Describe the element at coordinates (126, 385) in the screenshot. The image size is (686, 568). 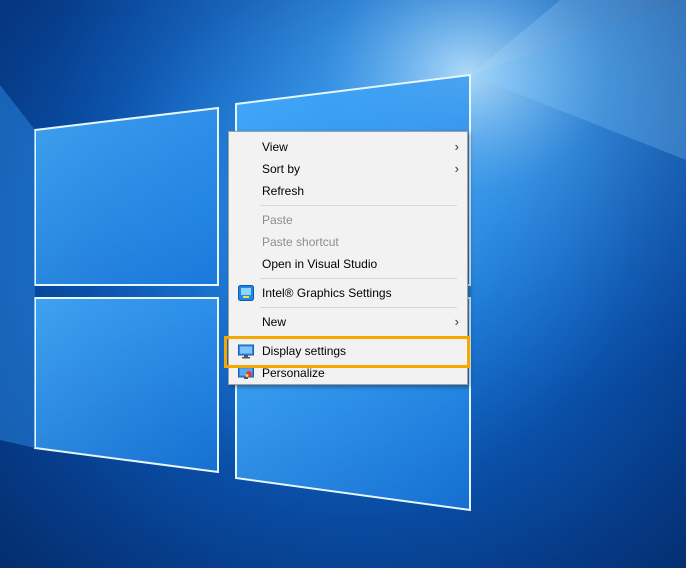
I see `wallpaper-pane-bottom-left` at that location.